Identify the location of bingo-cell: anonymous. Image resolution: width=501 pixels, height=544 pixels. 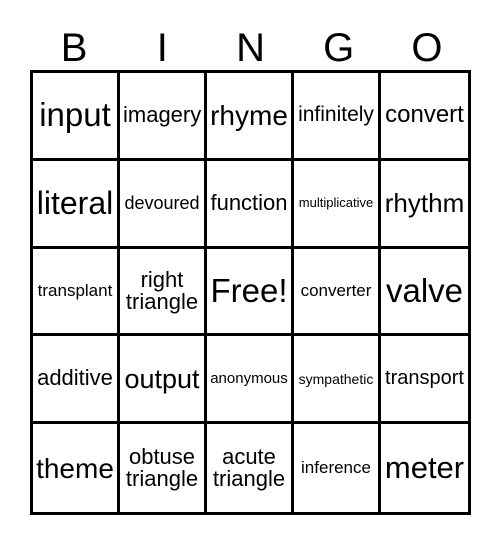
(250, 380).